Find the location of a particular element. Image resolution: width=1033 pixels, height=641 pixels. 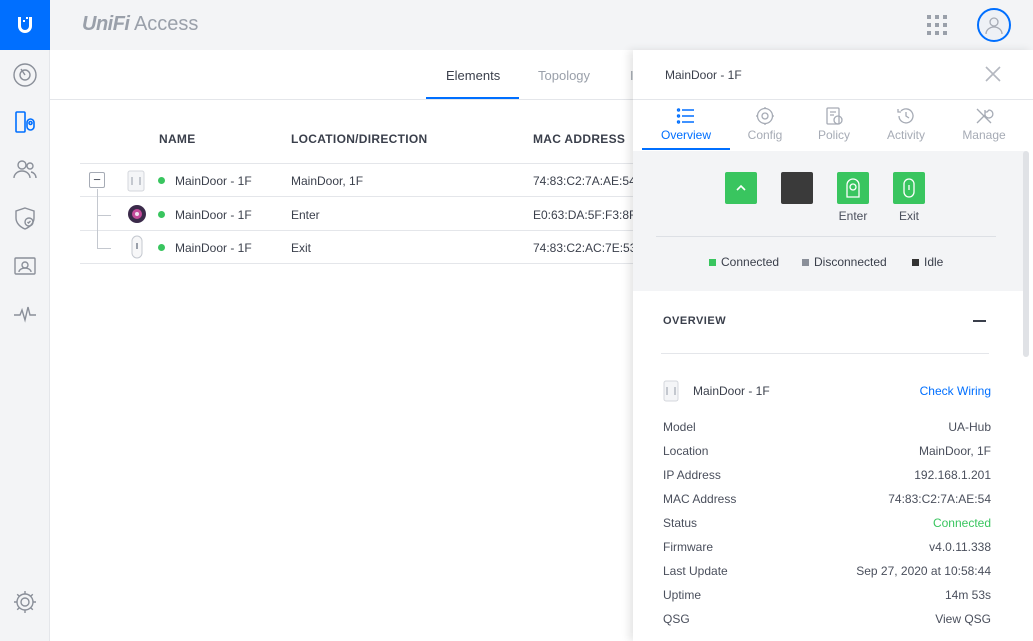

table-row: MainDoor - 1F Enter E0:63:DA:5F:F3:8F is located at coordinates (390, 214).